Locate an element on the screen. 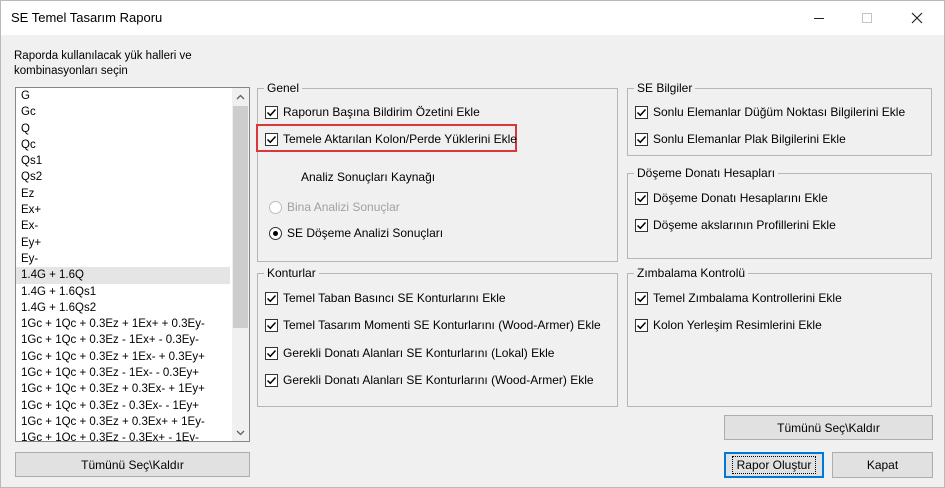  doseme-check2-checkbox is located at coordinates (641, 225).